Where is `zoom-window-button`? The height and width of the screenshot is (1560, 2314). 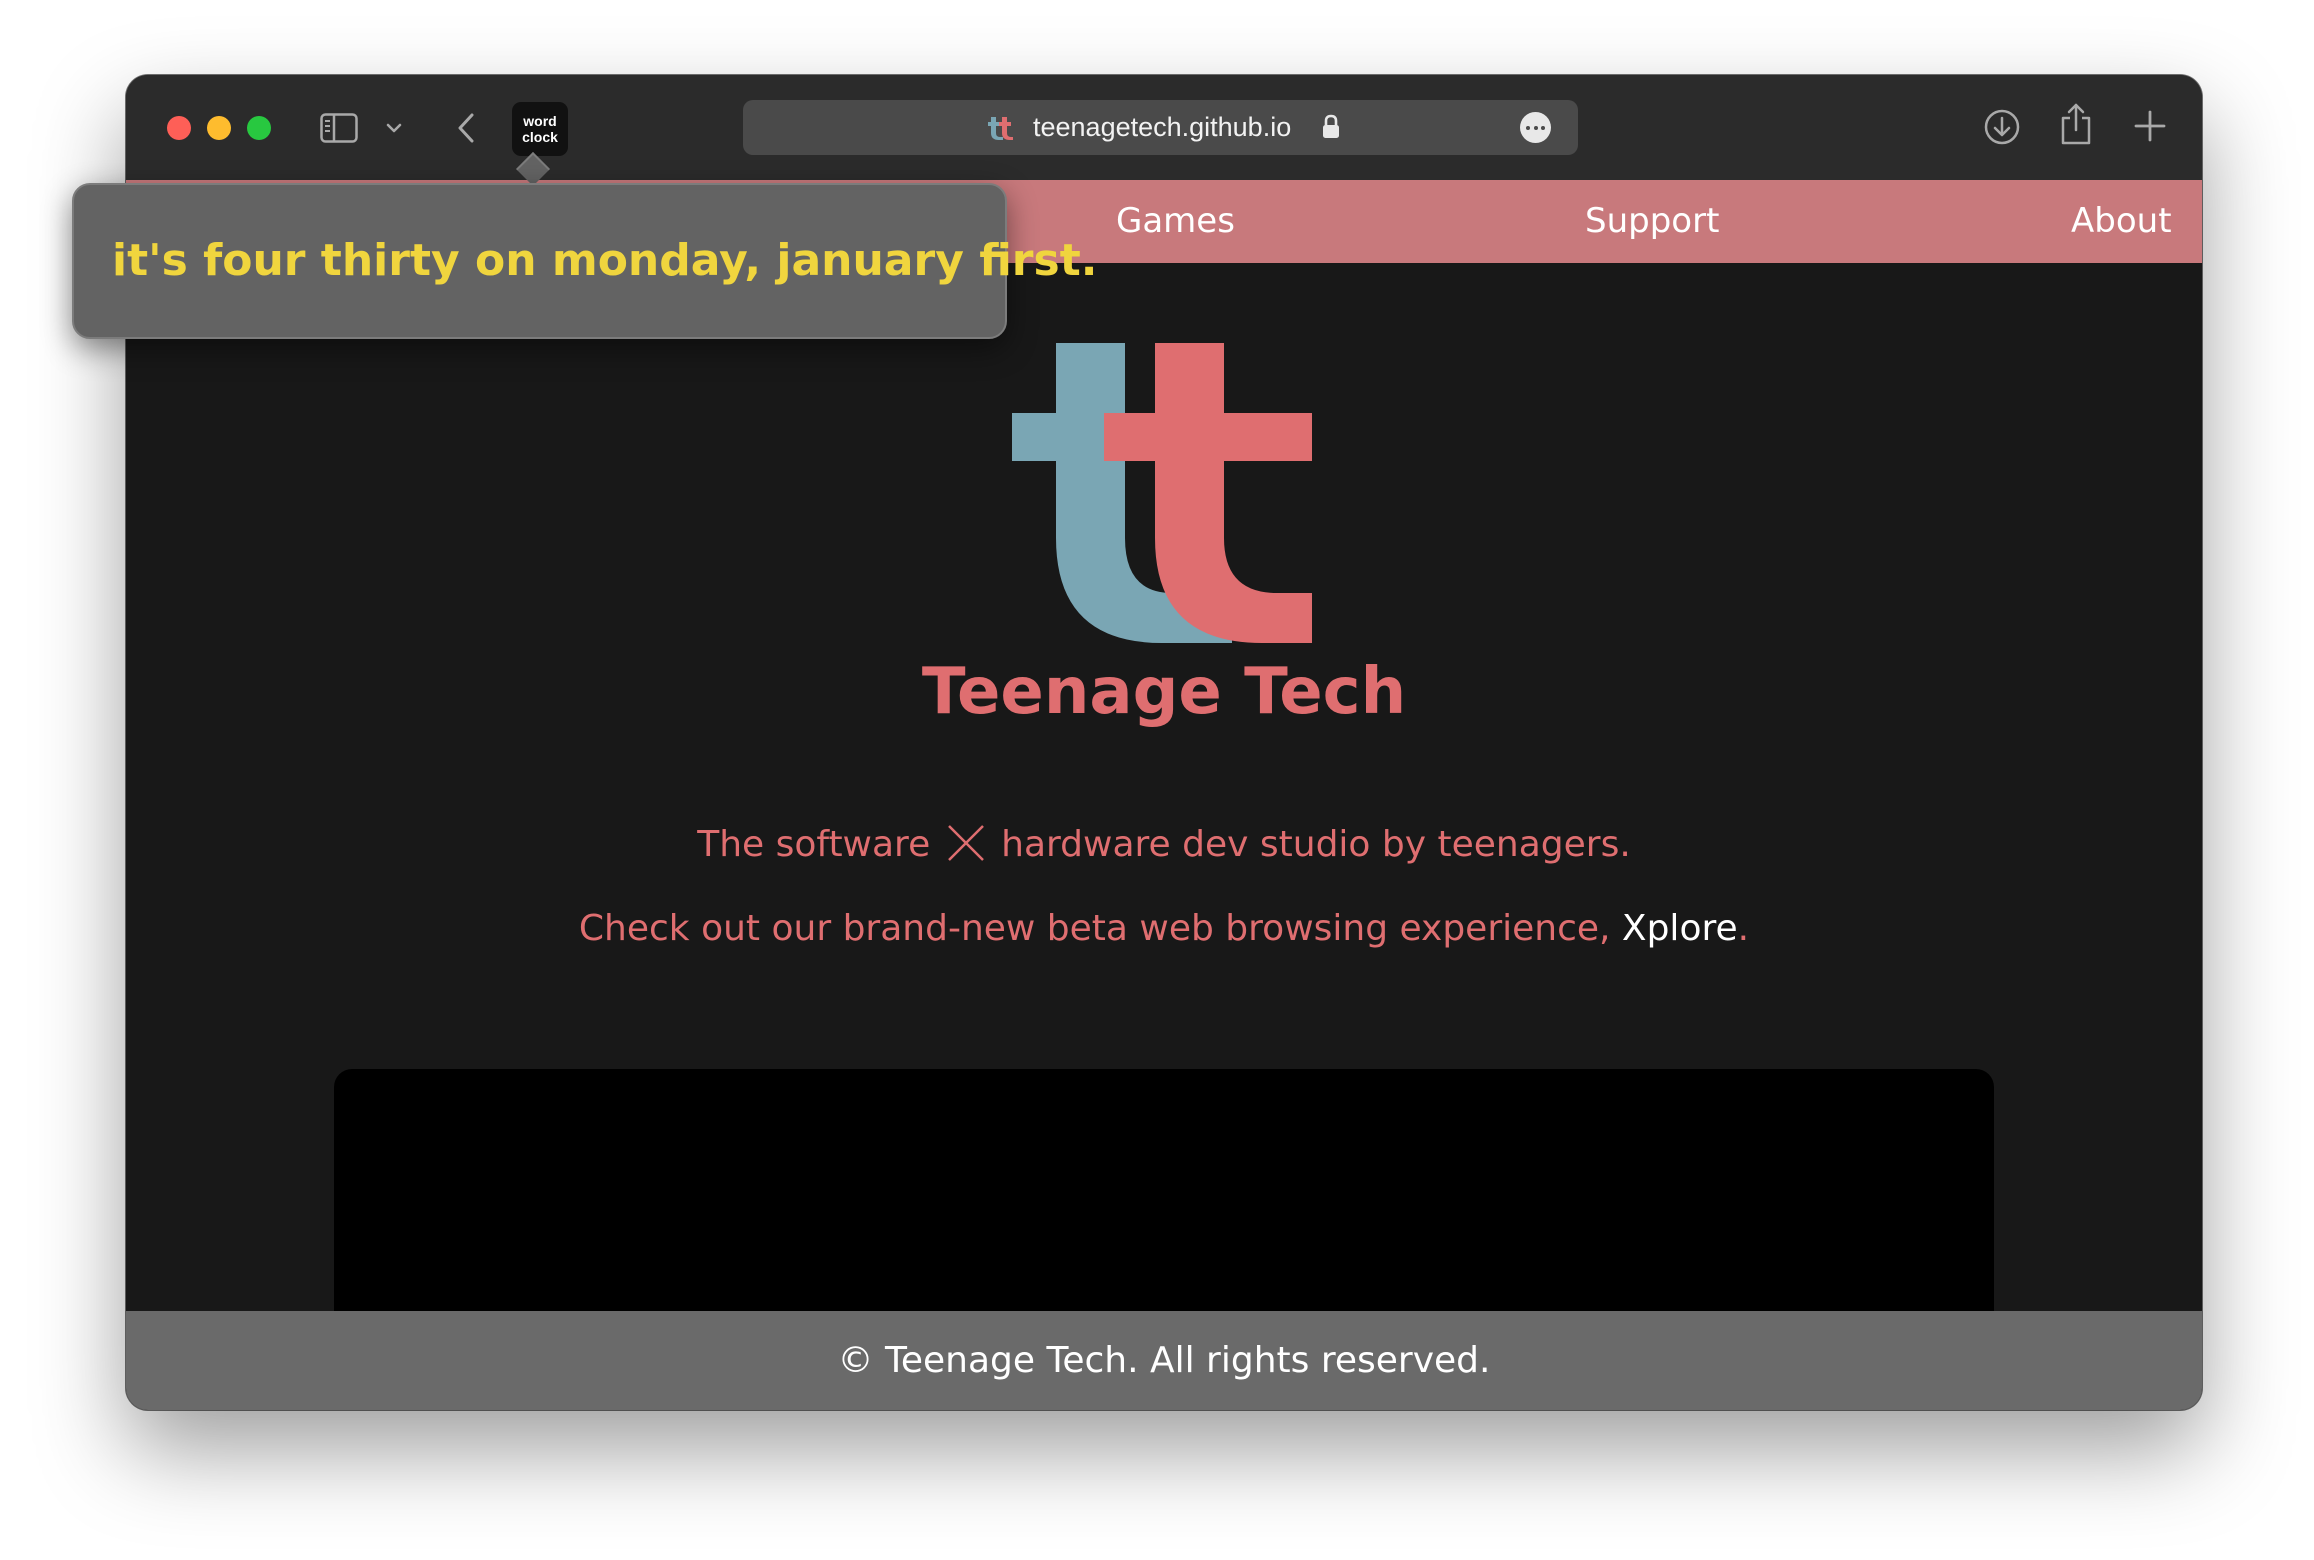 zoom-window-button is located at coordinates (259, 128).